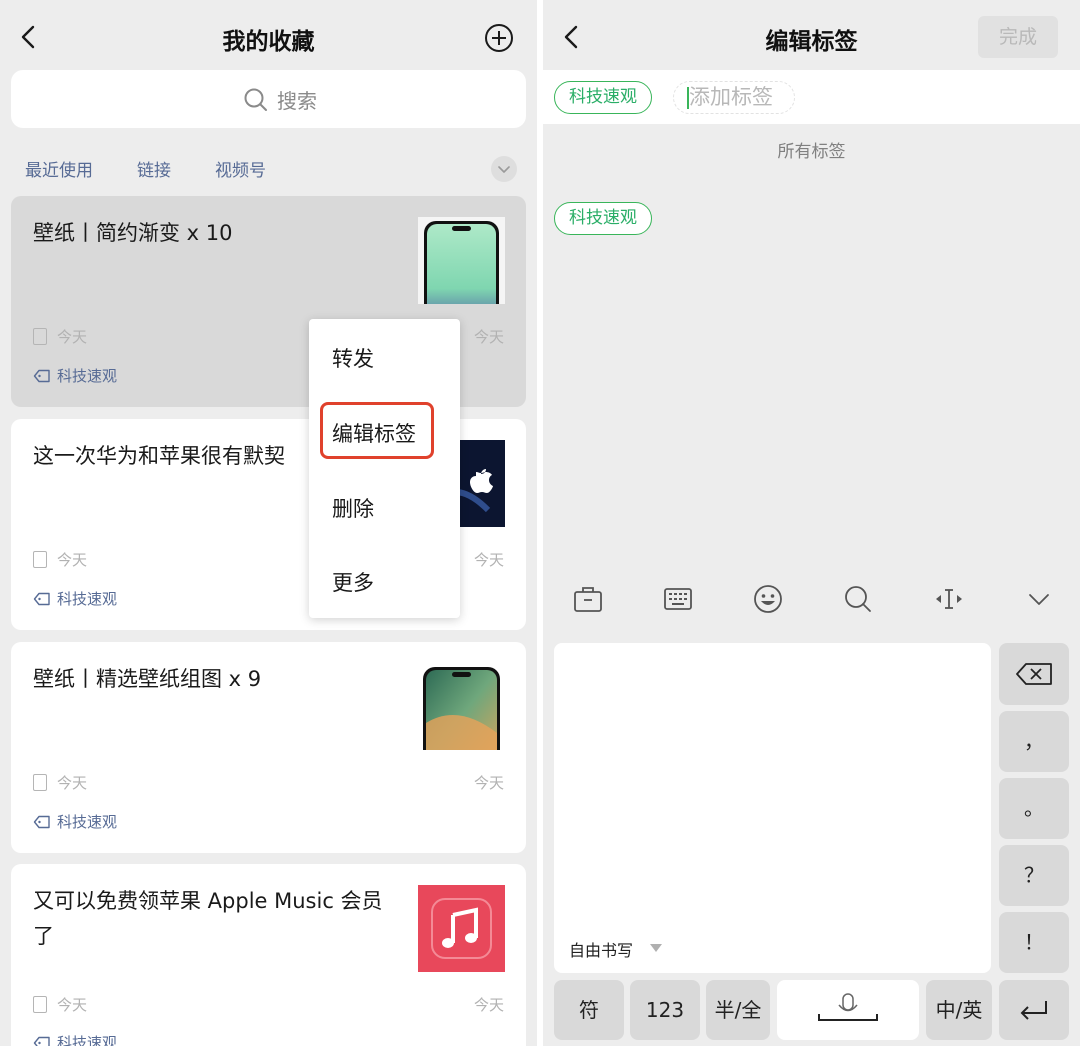 This screenshot has height=1046, width=1080. What do you see at coordinates (1018, 37) in the screenshot?
I see `done-button: 完成` at bounding box center [1018, 37].